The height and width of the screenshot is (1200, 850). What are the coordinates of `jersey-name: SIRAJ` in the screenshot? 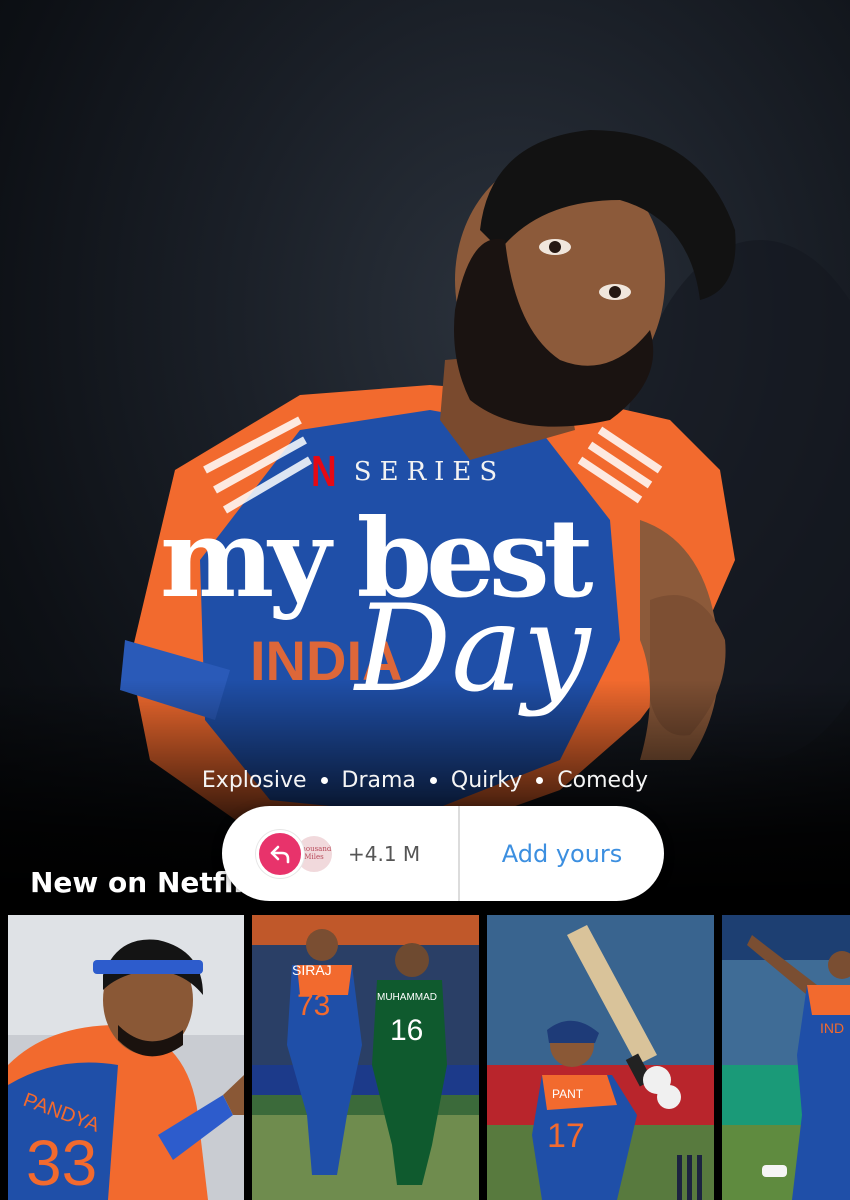 It's located at (312, 970).